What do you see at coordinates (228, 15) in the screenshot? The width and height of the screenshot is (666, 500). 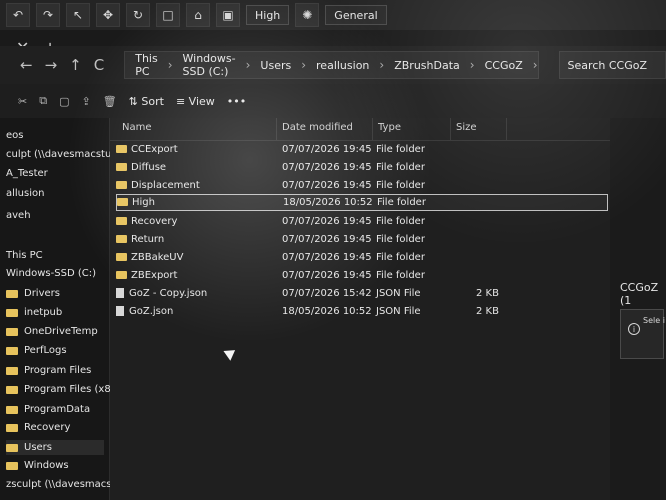 I see `mesh-button: ▣` at bounding box center [228, 15].